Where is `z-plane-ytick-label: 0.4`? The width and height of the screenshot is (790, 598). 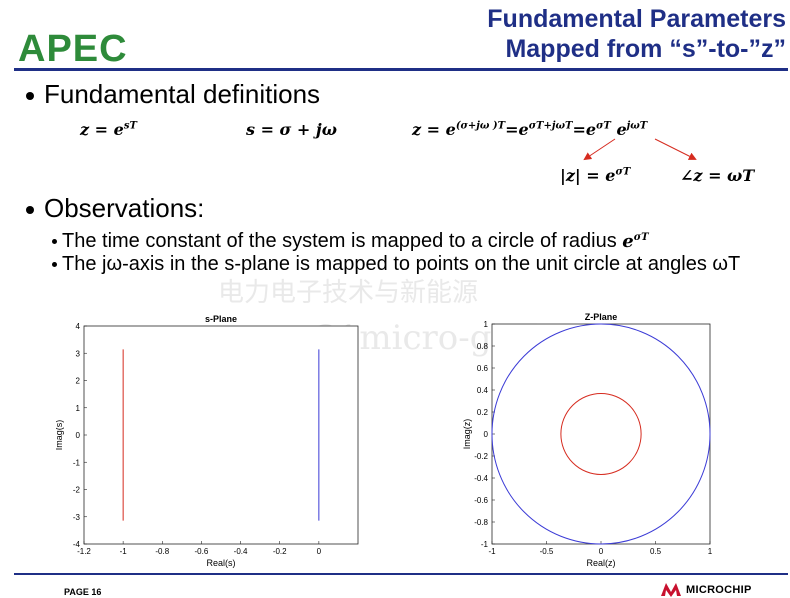
z-plane-ytick-label: 0.4 is located at coordinates (483, 390).